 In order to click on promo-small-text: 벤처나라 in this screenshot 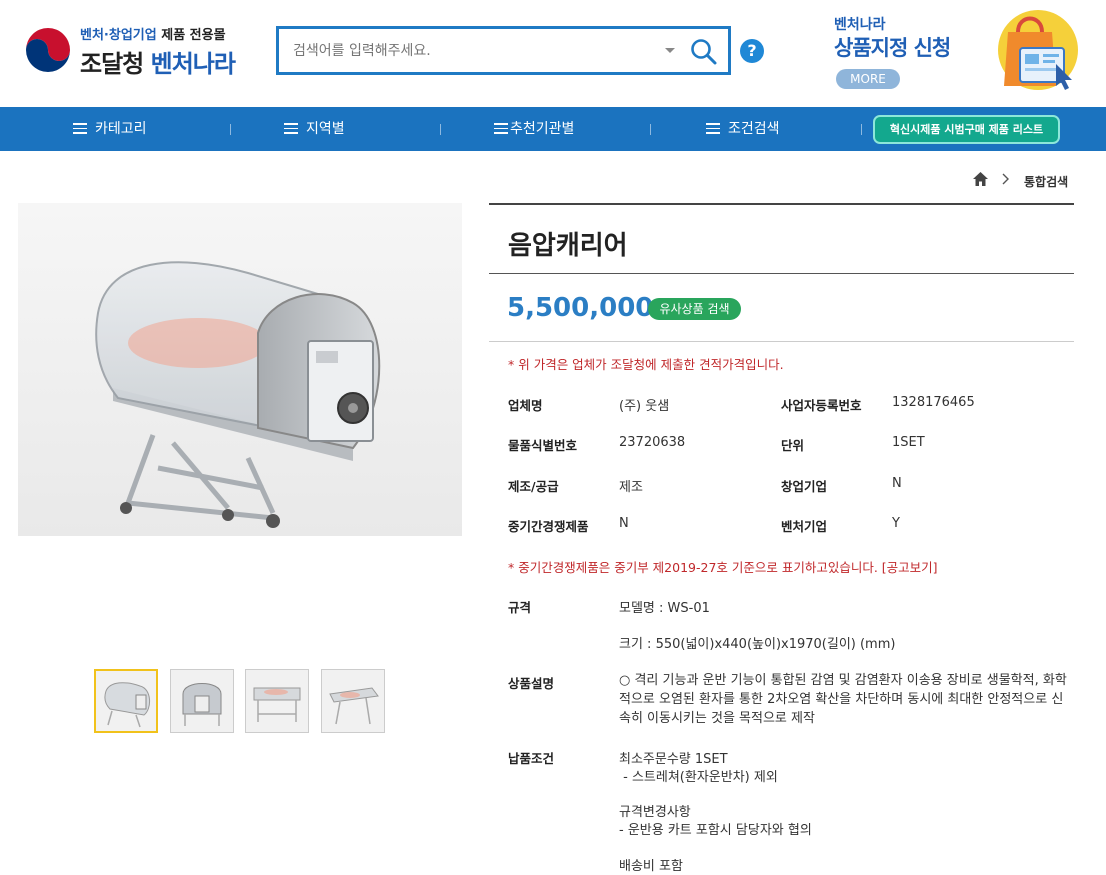, I will do `click(860, 25)`.